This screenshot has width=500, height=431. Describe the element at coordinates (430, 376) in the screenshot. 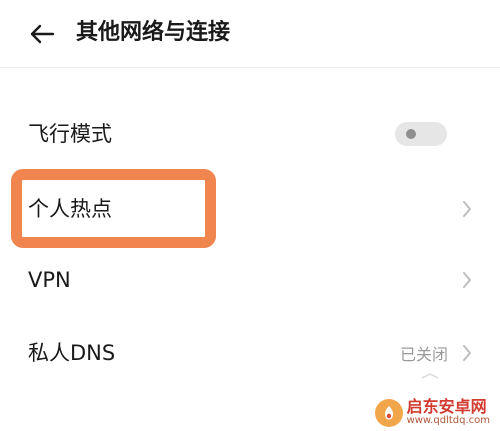

I see `faint-chevron-mark` at that location.